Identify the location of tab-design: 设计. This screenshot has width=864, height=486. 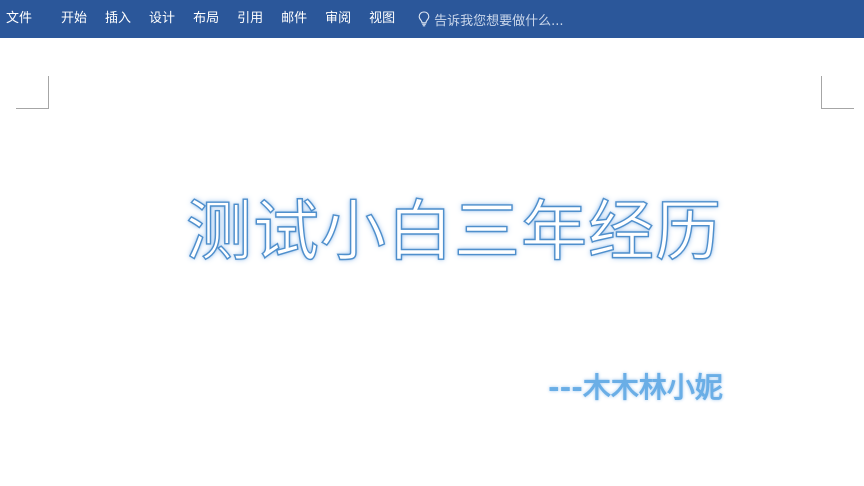
(162, 19).